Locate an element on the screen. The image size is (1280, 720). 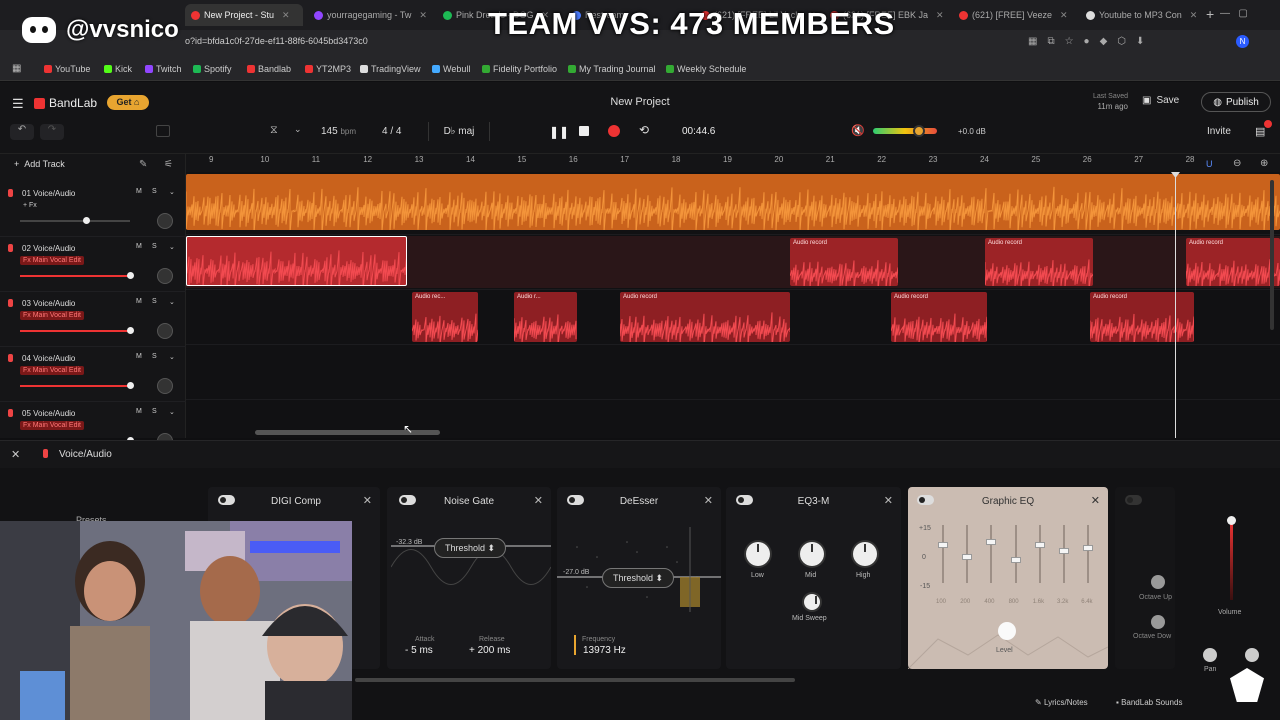
browser-tab: (621) [FREE] Veeze ✕ is located at coordinates (1015, 15).